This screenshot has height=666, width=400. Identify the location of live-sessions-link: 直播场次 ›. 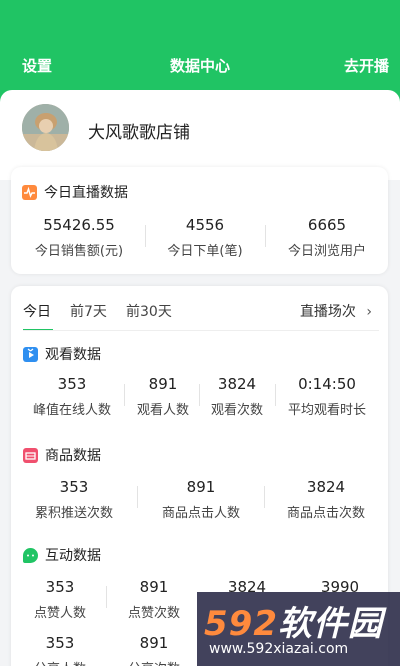
(336, 311).